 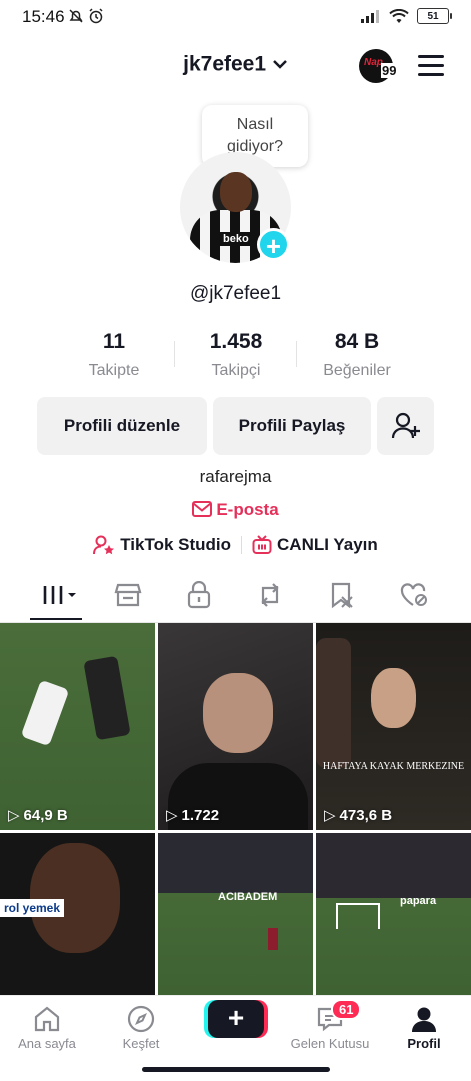 I want to click on status-time: 15:46, so click(x=43, y=16).